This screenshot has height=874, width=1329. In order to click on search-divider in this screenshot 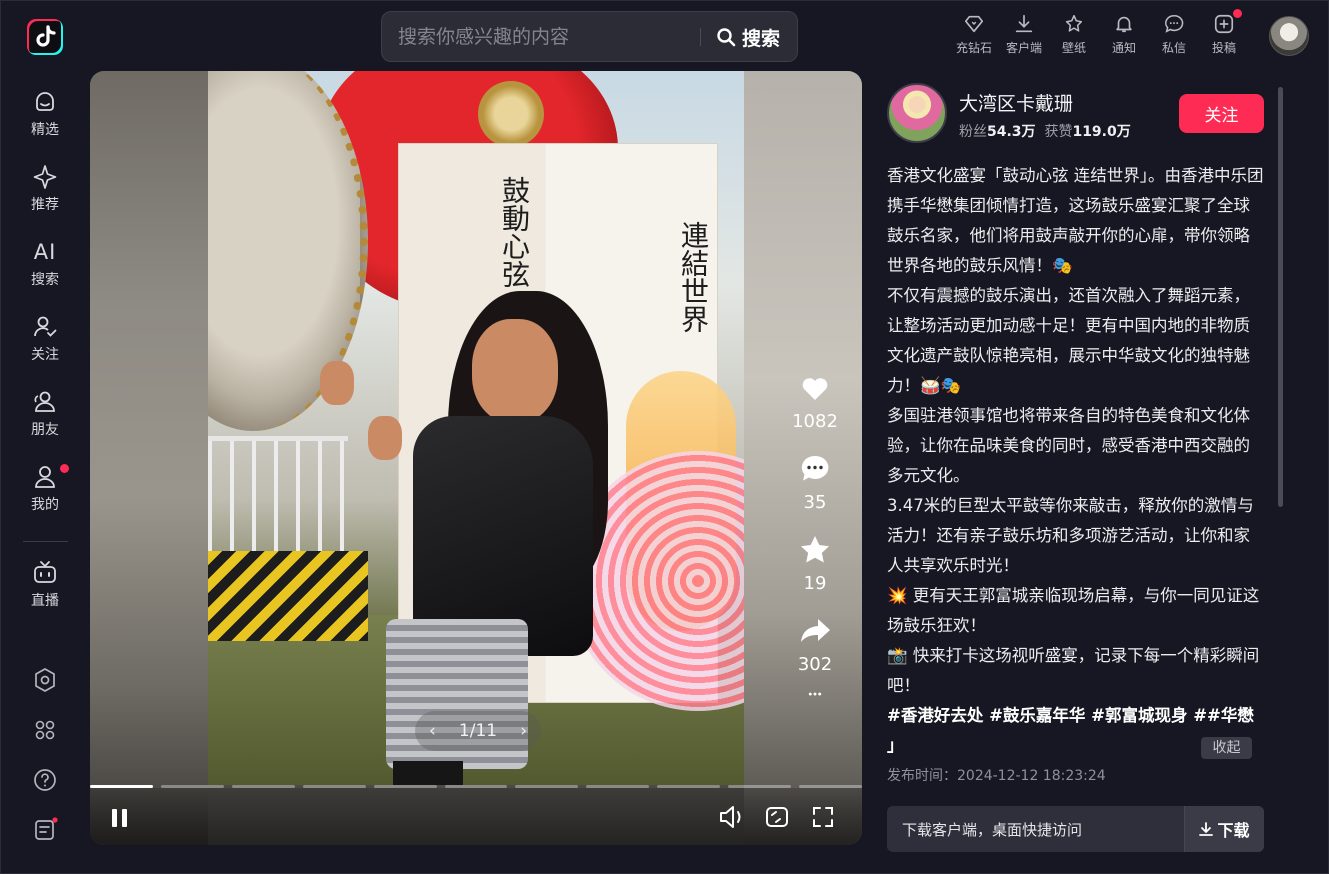, I will do `click(700, 37)`.